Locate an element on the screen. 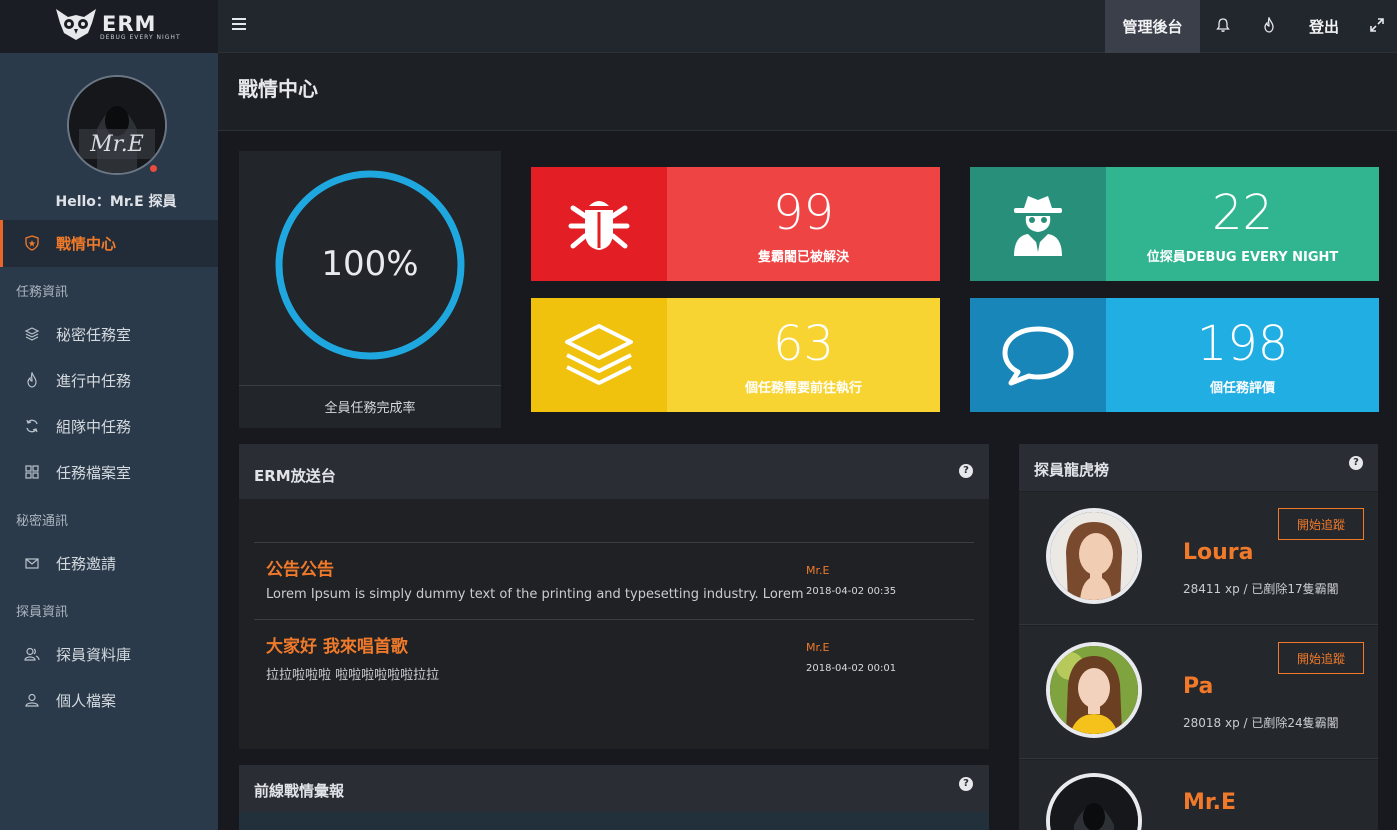  stat-caption: 個任務評價 is located at coordinates (1242, 388).